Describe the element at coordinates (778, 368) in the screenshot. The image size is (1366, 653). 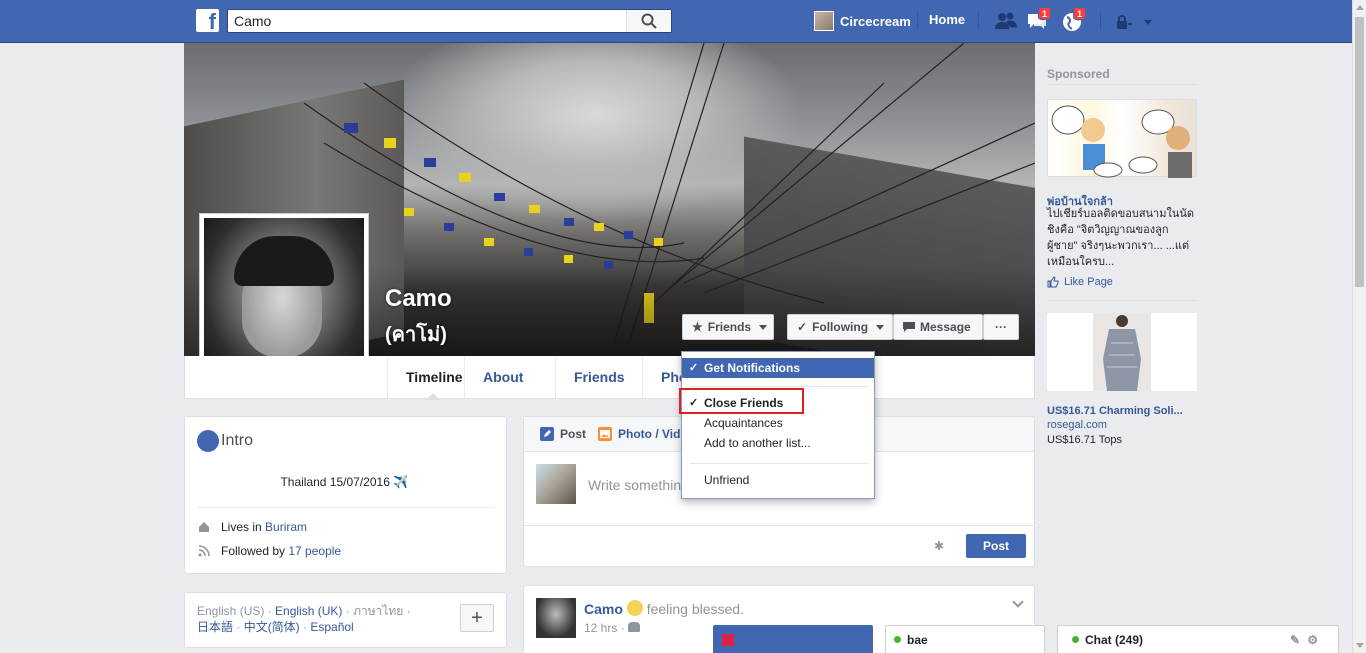
I see `menu-item-get-notifications: ✓ Get Notifications` at that location.